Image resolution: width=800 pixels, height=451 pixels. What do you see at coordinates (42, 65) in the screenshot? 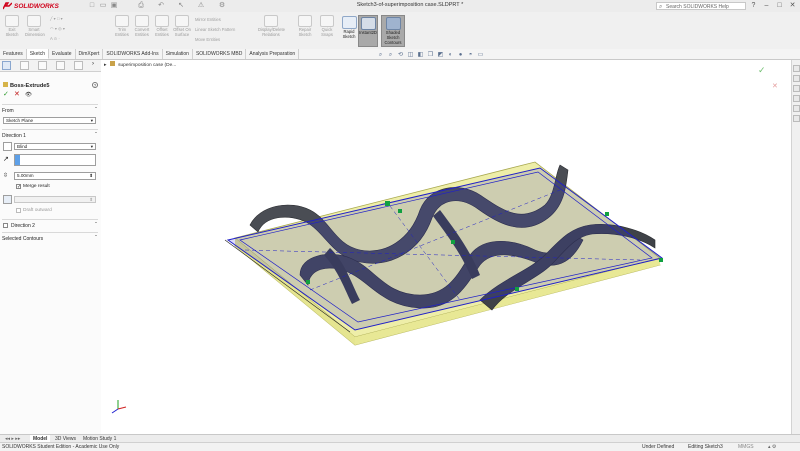
I see `configuration-tab-icon` at bounding box center [42, 65].